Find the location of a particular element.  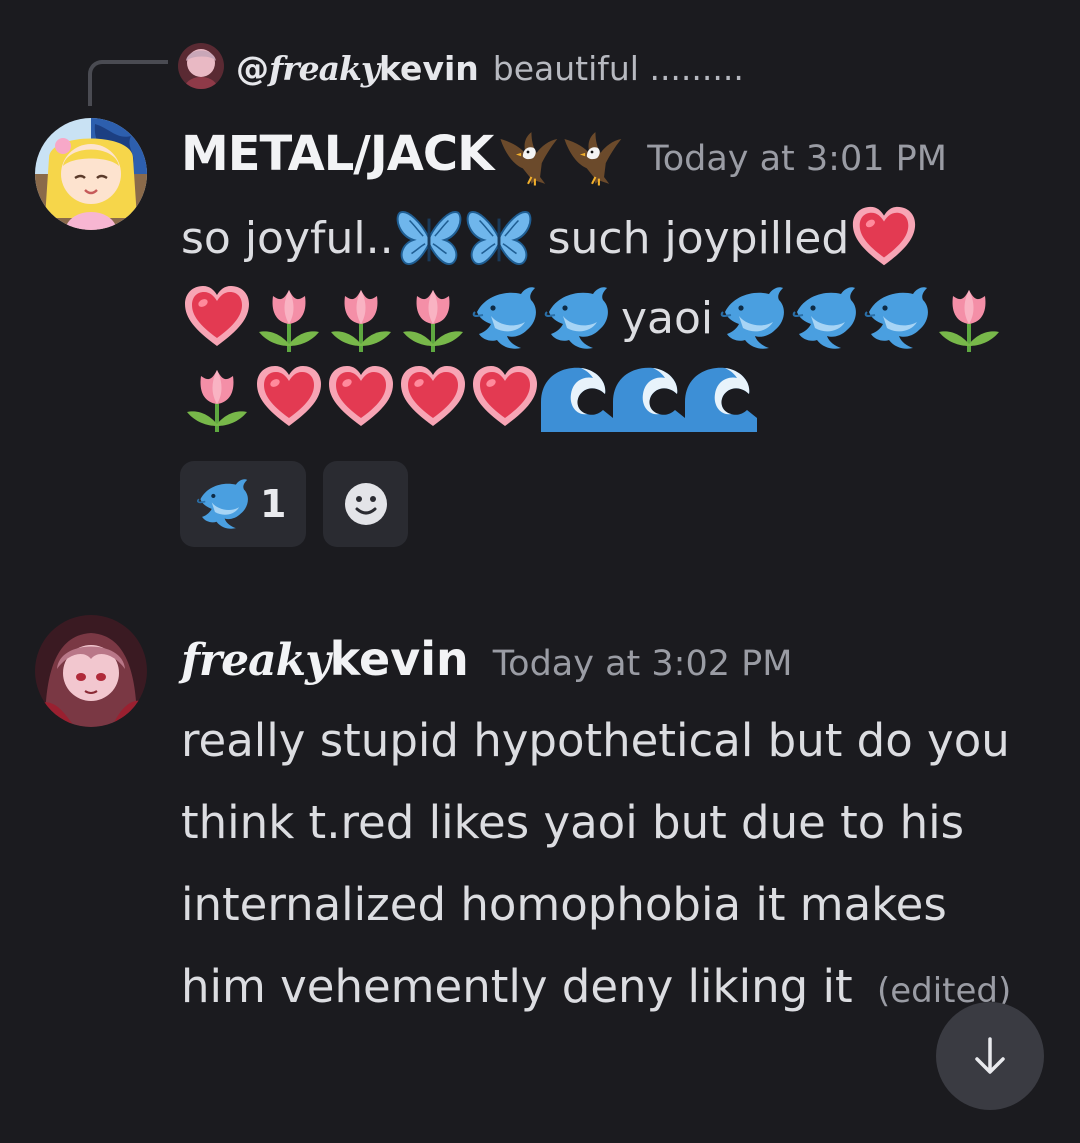

add-reaction-button is located at coordinates (365, 504).